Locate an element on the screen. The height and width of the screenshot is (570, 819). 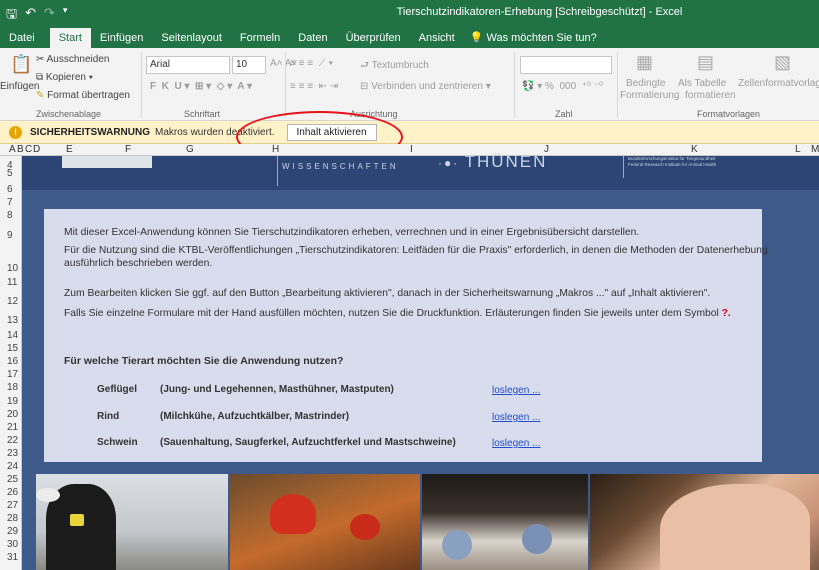
row-header: 24 is located at coordinates (12, 466).